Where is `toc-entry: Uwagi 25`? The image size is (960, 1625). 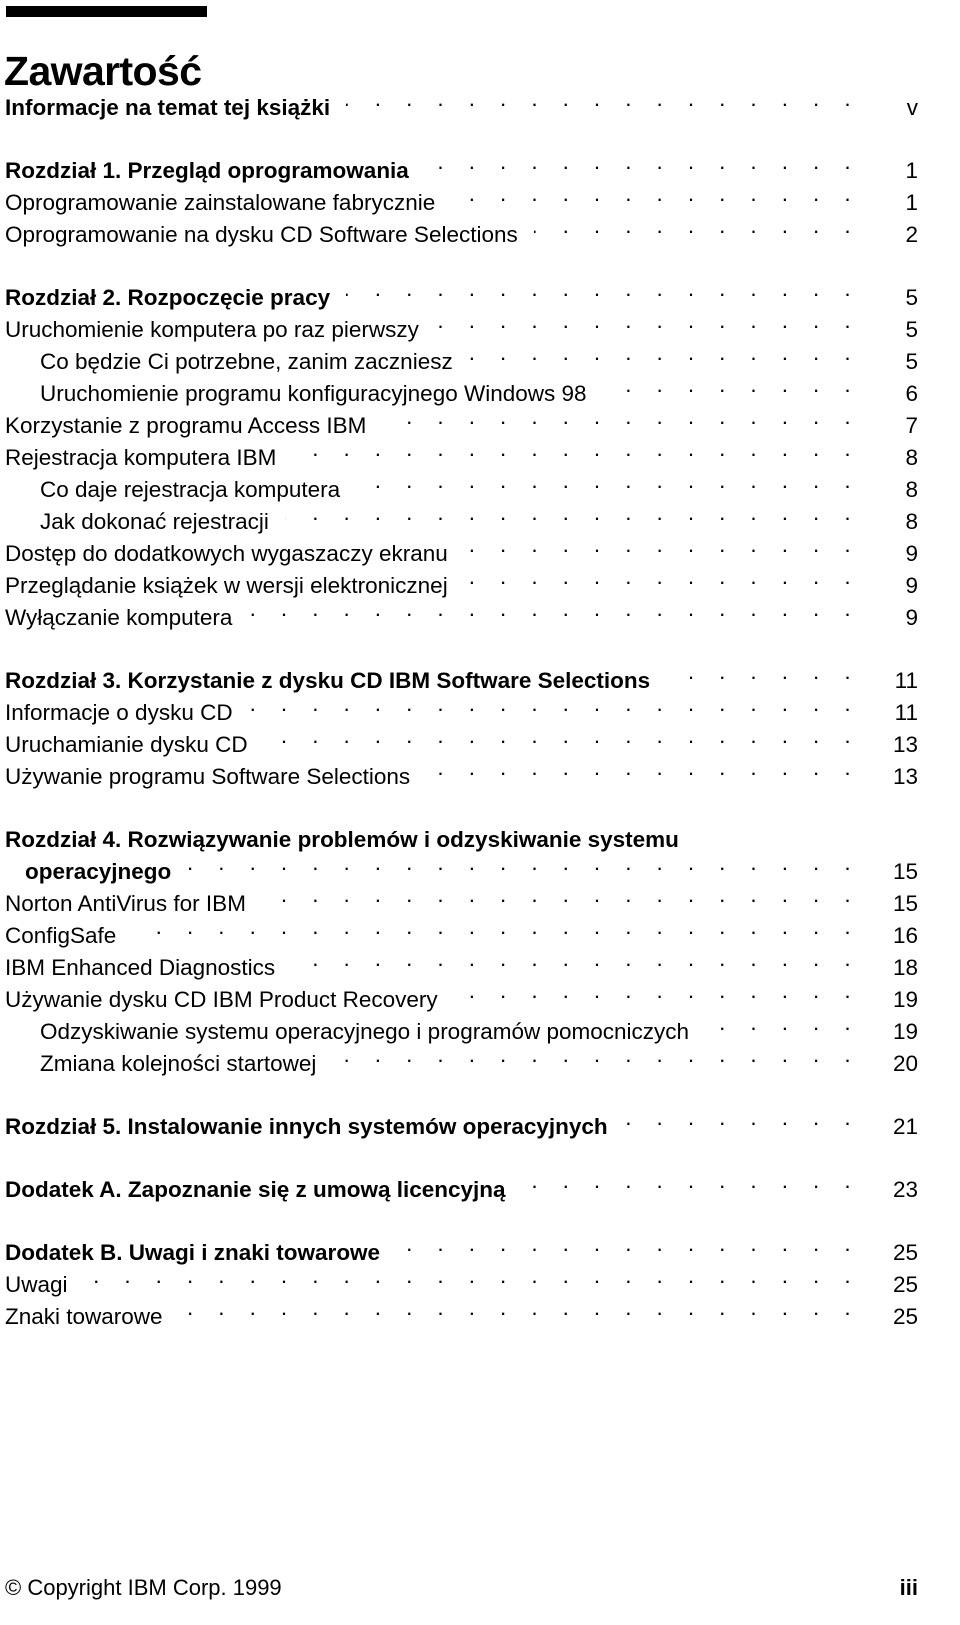 toc-entry: Uwagi 25 is located at coordinates (480, 1285).